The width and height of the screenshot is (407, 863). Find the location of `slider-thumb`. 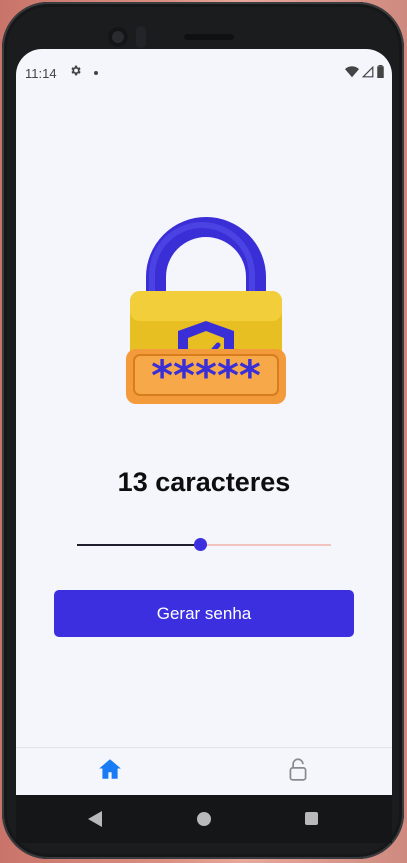

slider-thumb is located at coordinates (200, 544).